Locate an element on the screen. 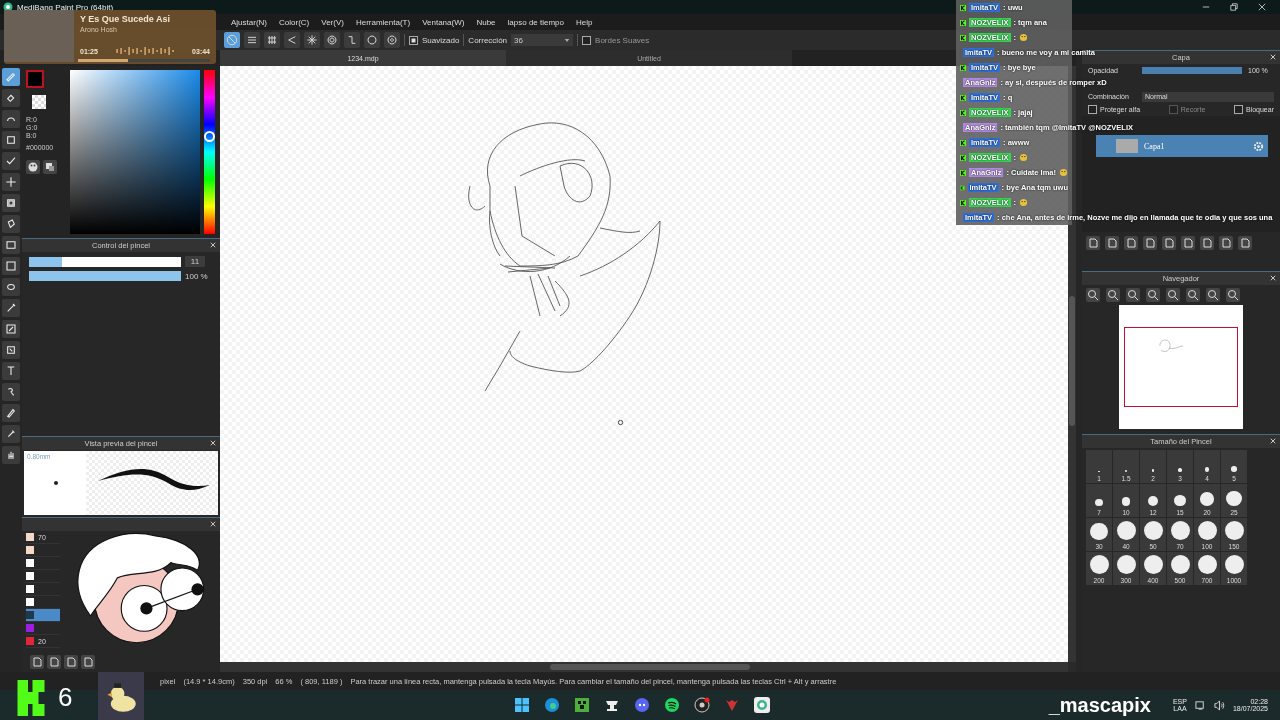 The width and height of the screenshot is (1280, 720). windows-start-icon is located at coordinates (522, 705).